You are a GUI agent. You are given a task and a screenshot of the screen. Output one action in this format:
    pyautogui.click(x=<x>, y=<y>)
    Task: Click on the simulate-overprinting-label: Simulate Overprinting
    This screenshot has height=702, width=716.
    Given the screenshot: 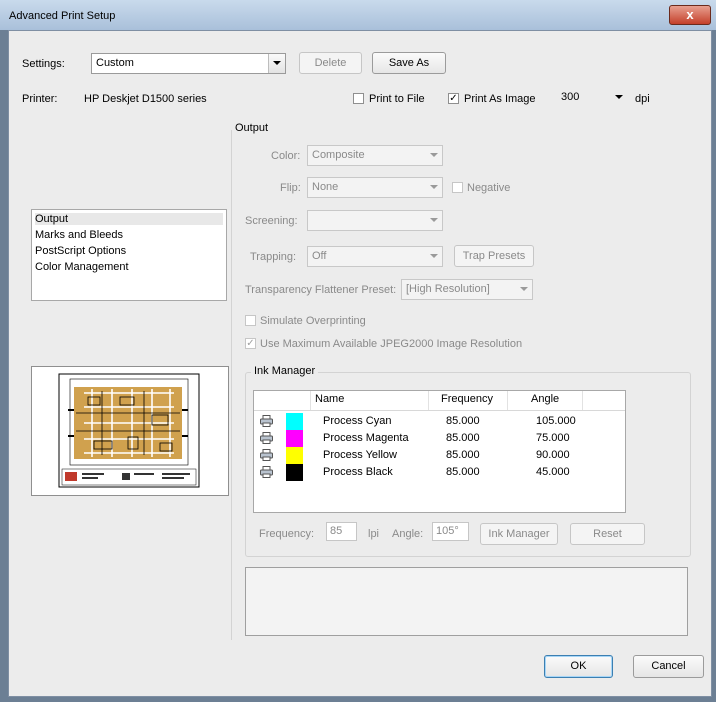 What is the action you would take?
    pyautogui.click(x=313, y=321)
    